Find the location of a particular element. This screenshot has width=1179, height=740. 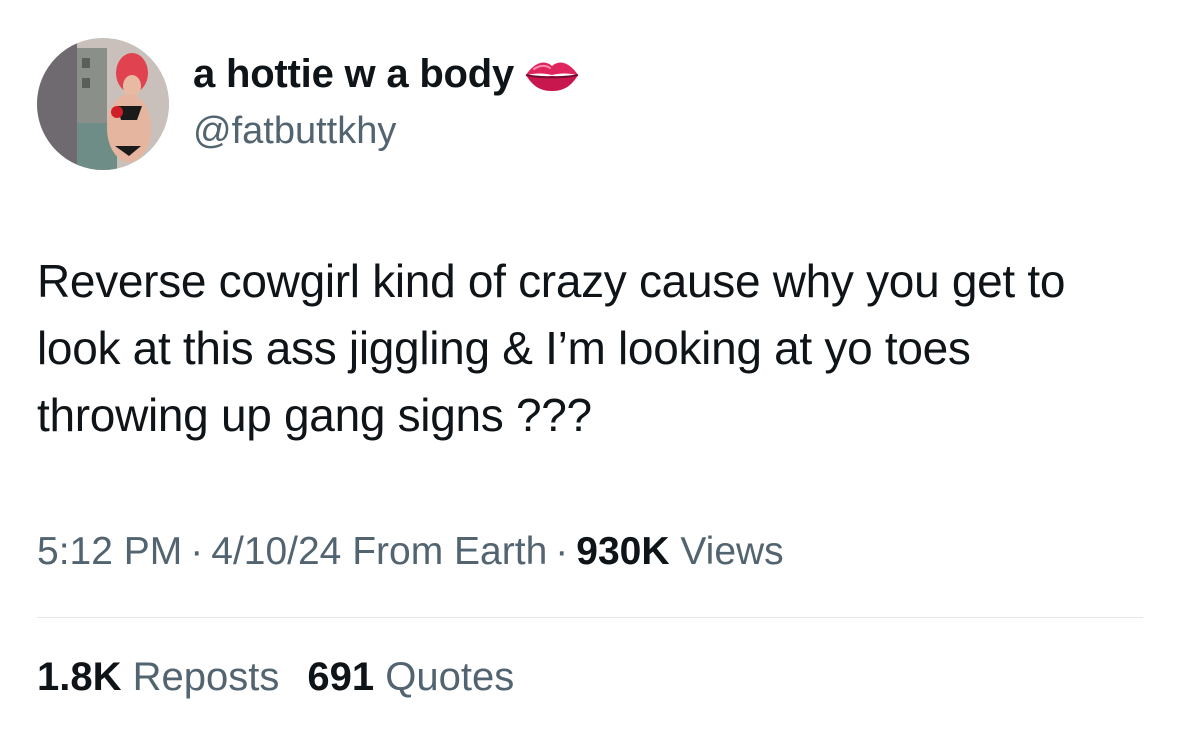

tweet-date: 4/10/24 is located at coordinates (276, 551).